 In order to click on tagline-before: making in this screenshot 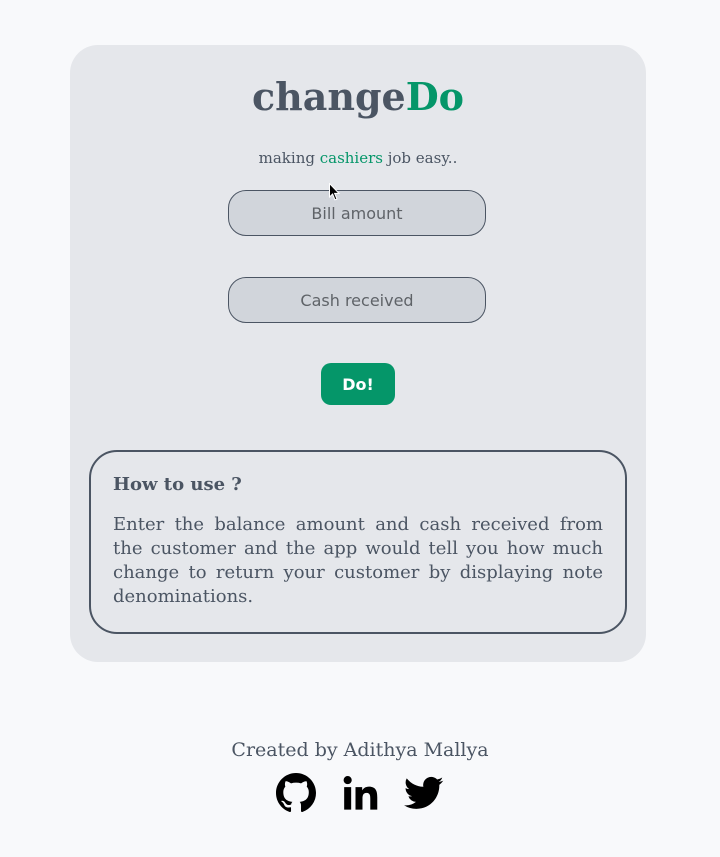, I will do `click(289, 158)`.